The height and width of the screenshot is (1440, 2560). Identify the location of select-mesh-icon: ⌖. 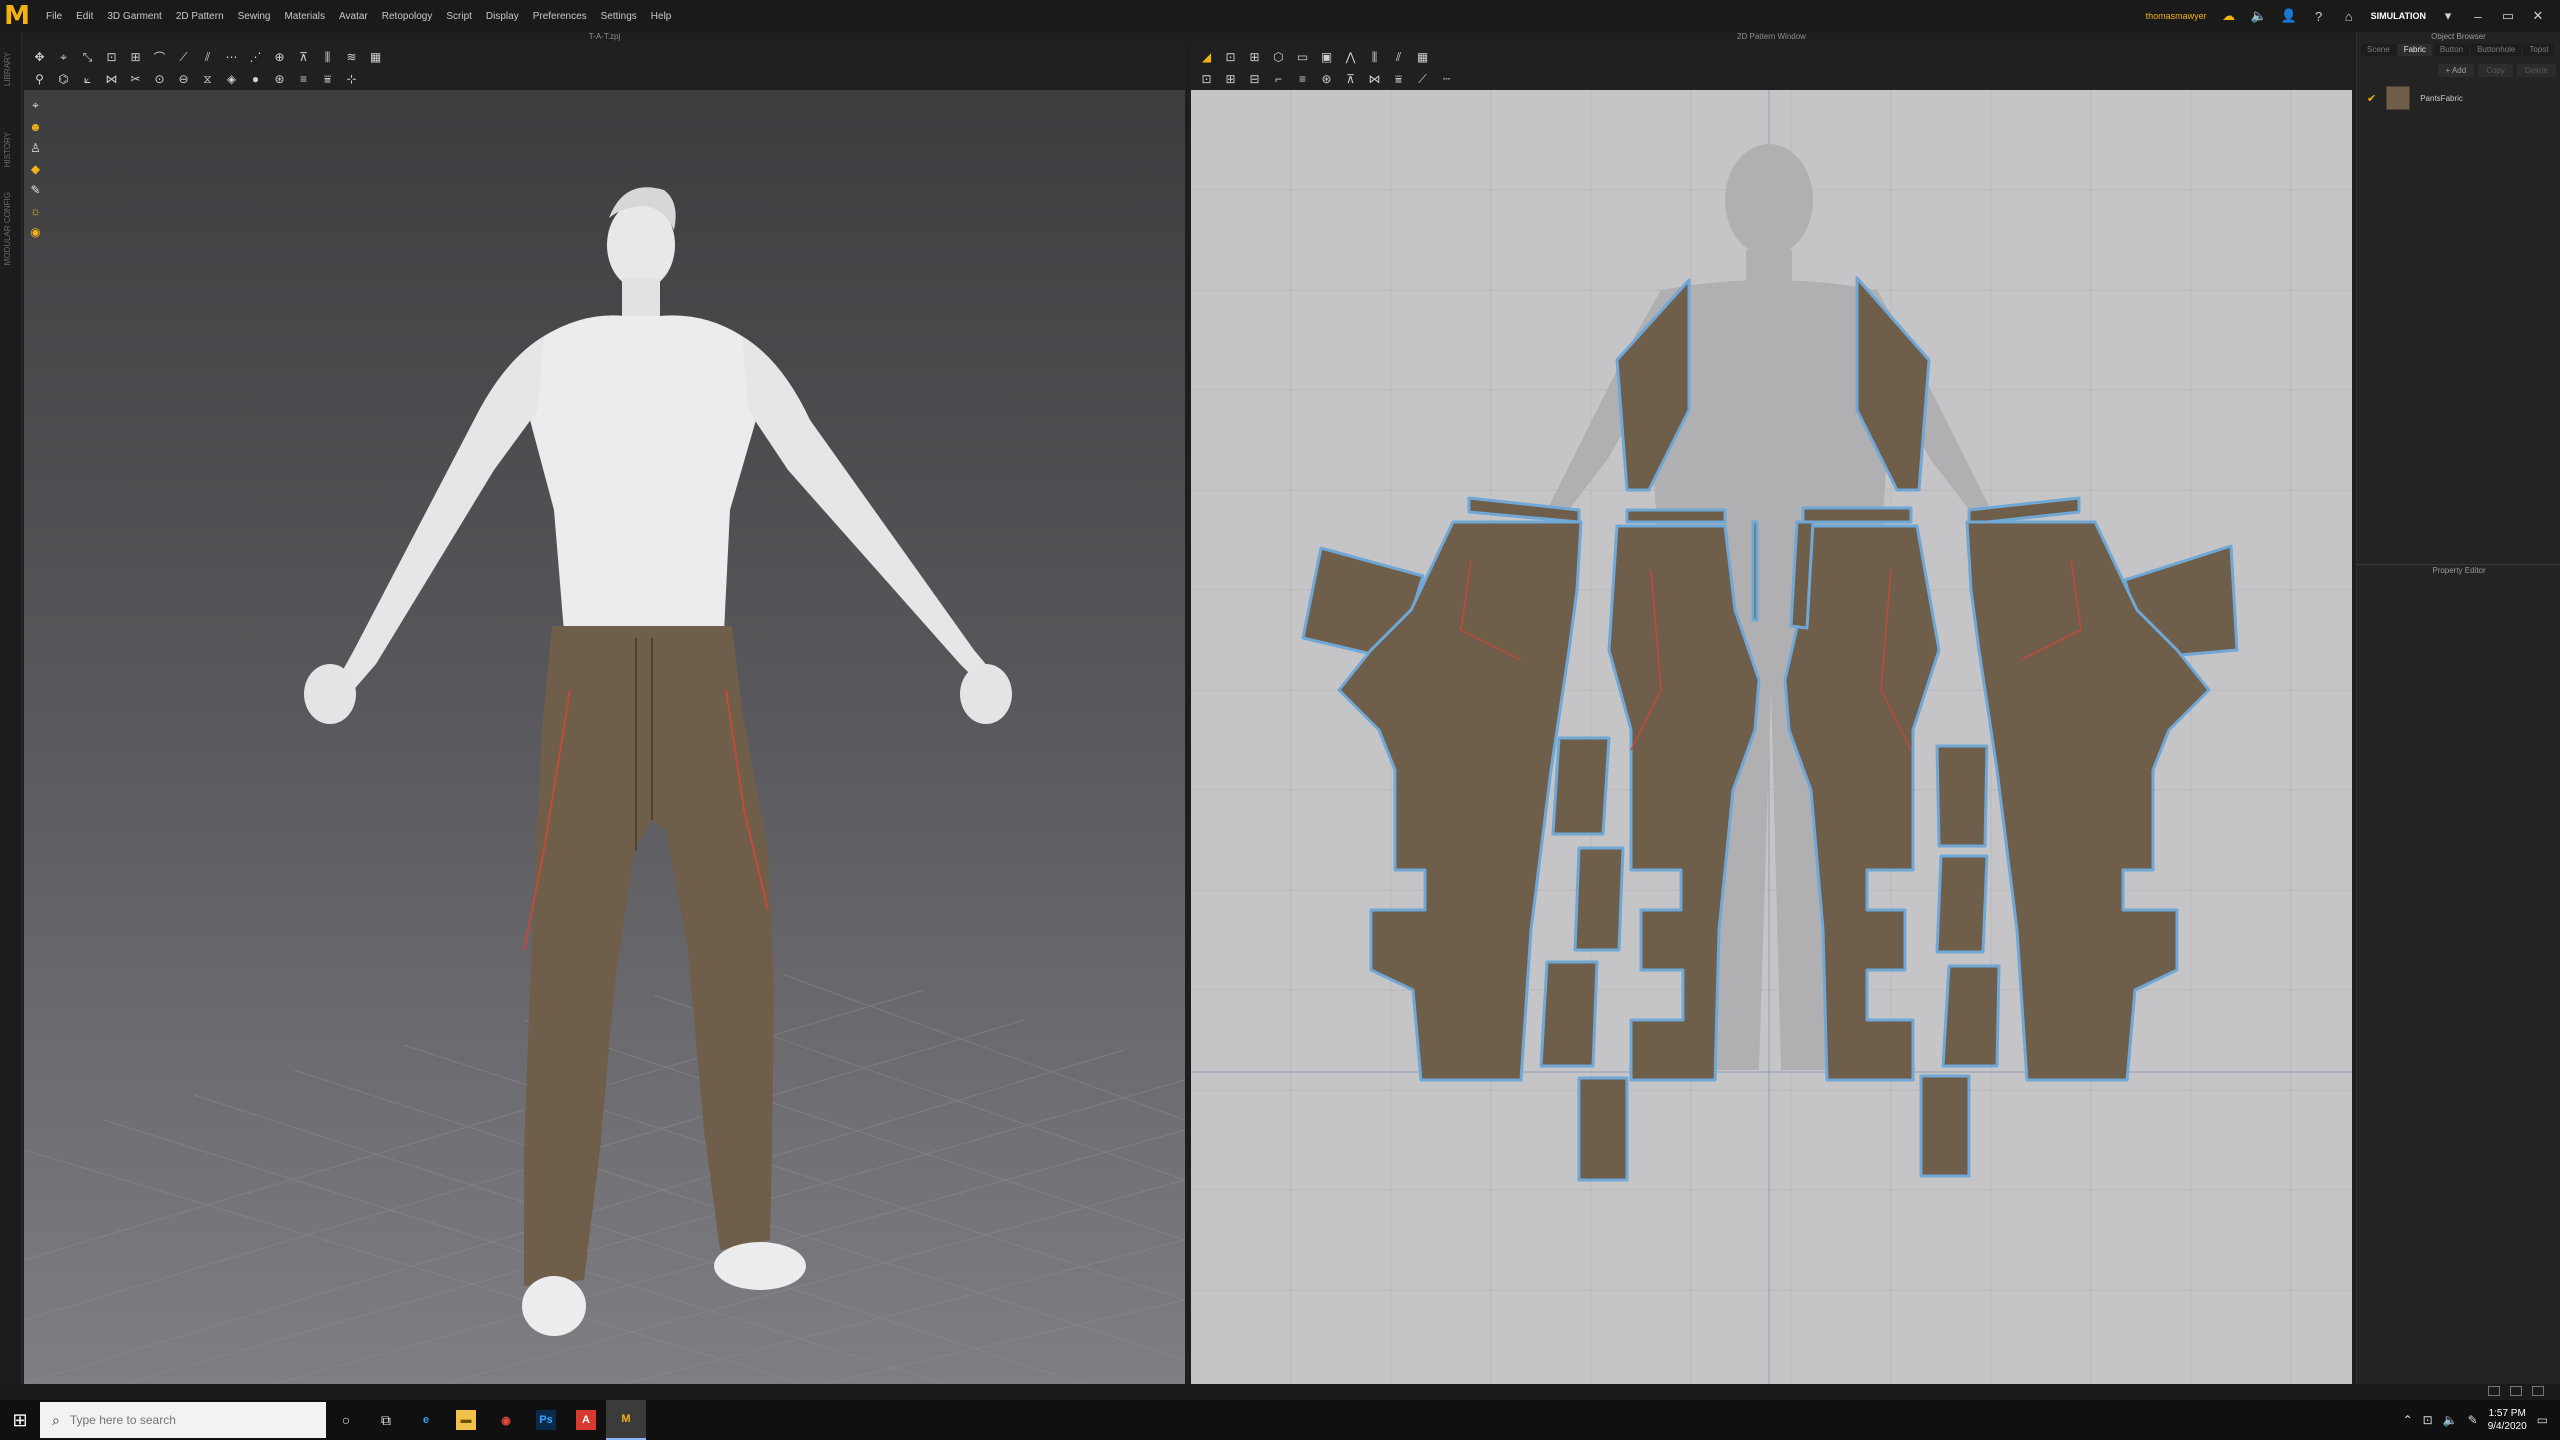
(63, 57).